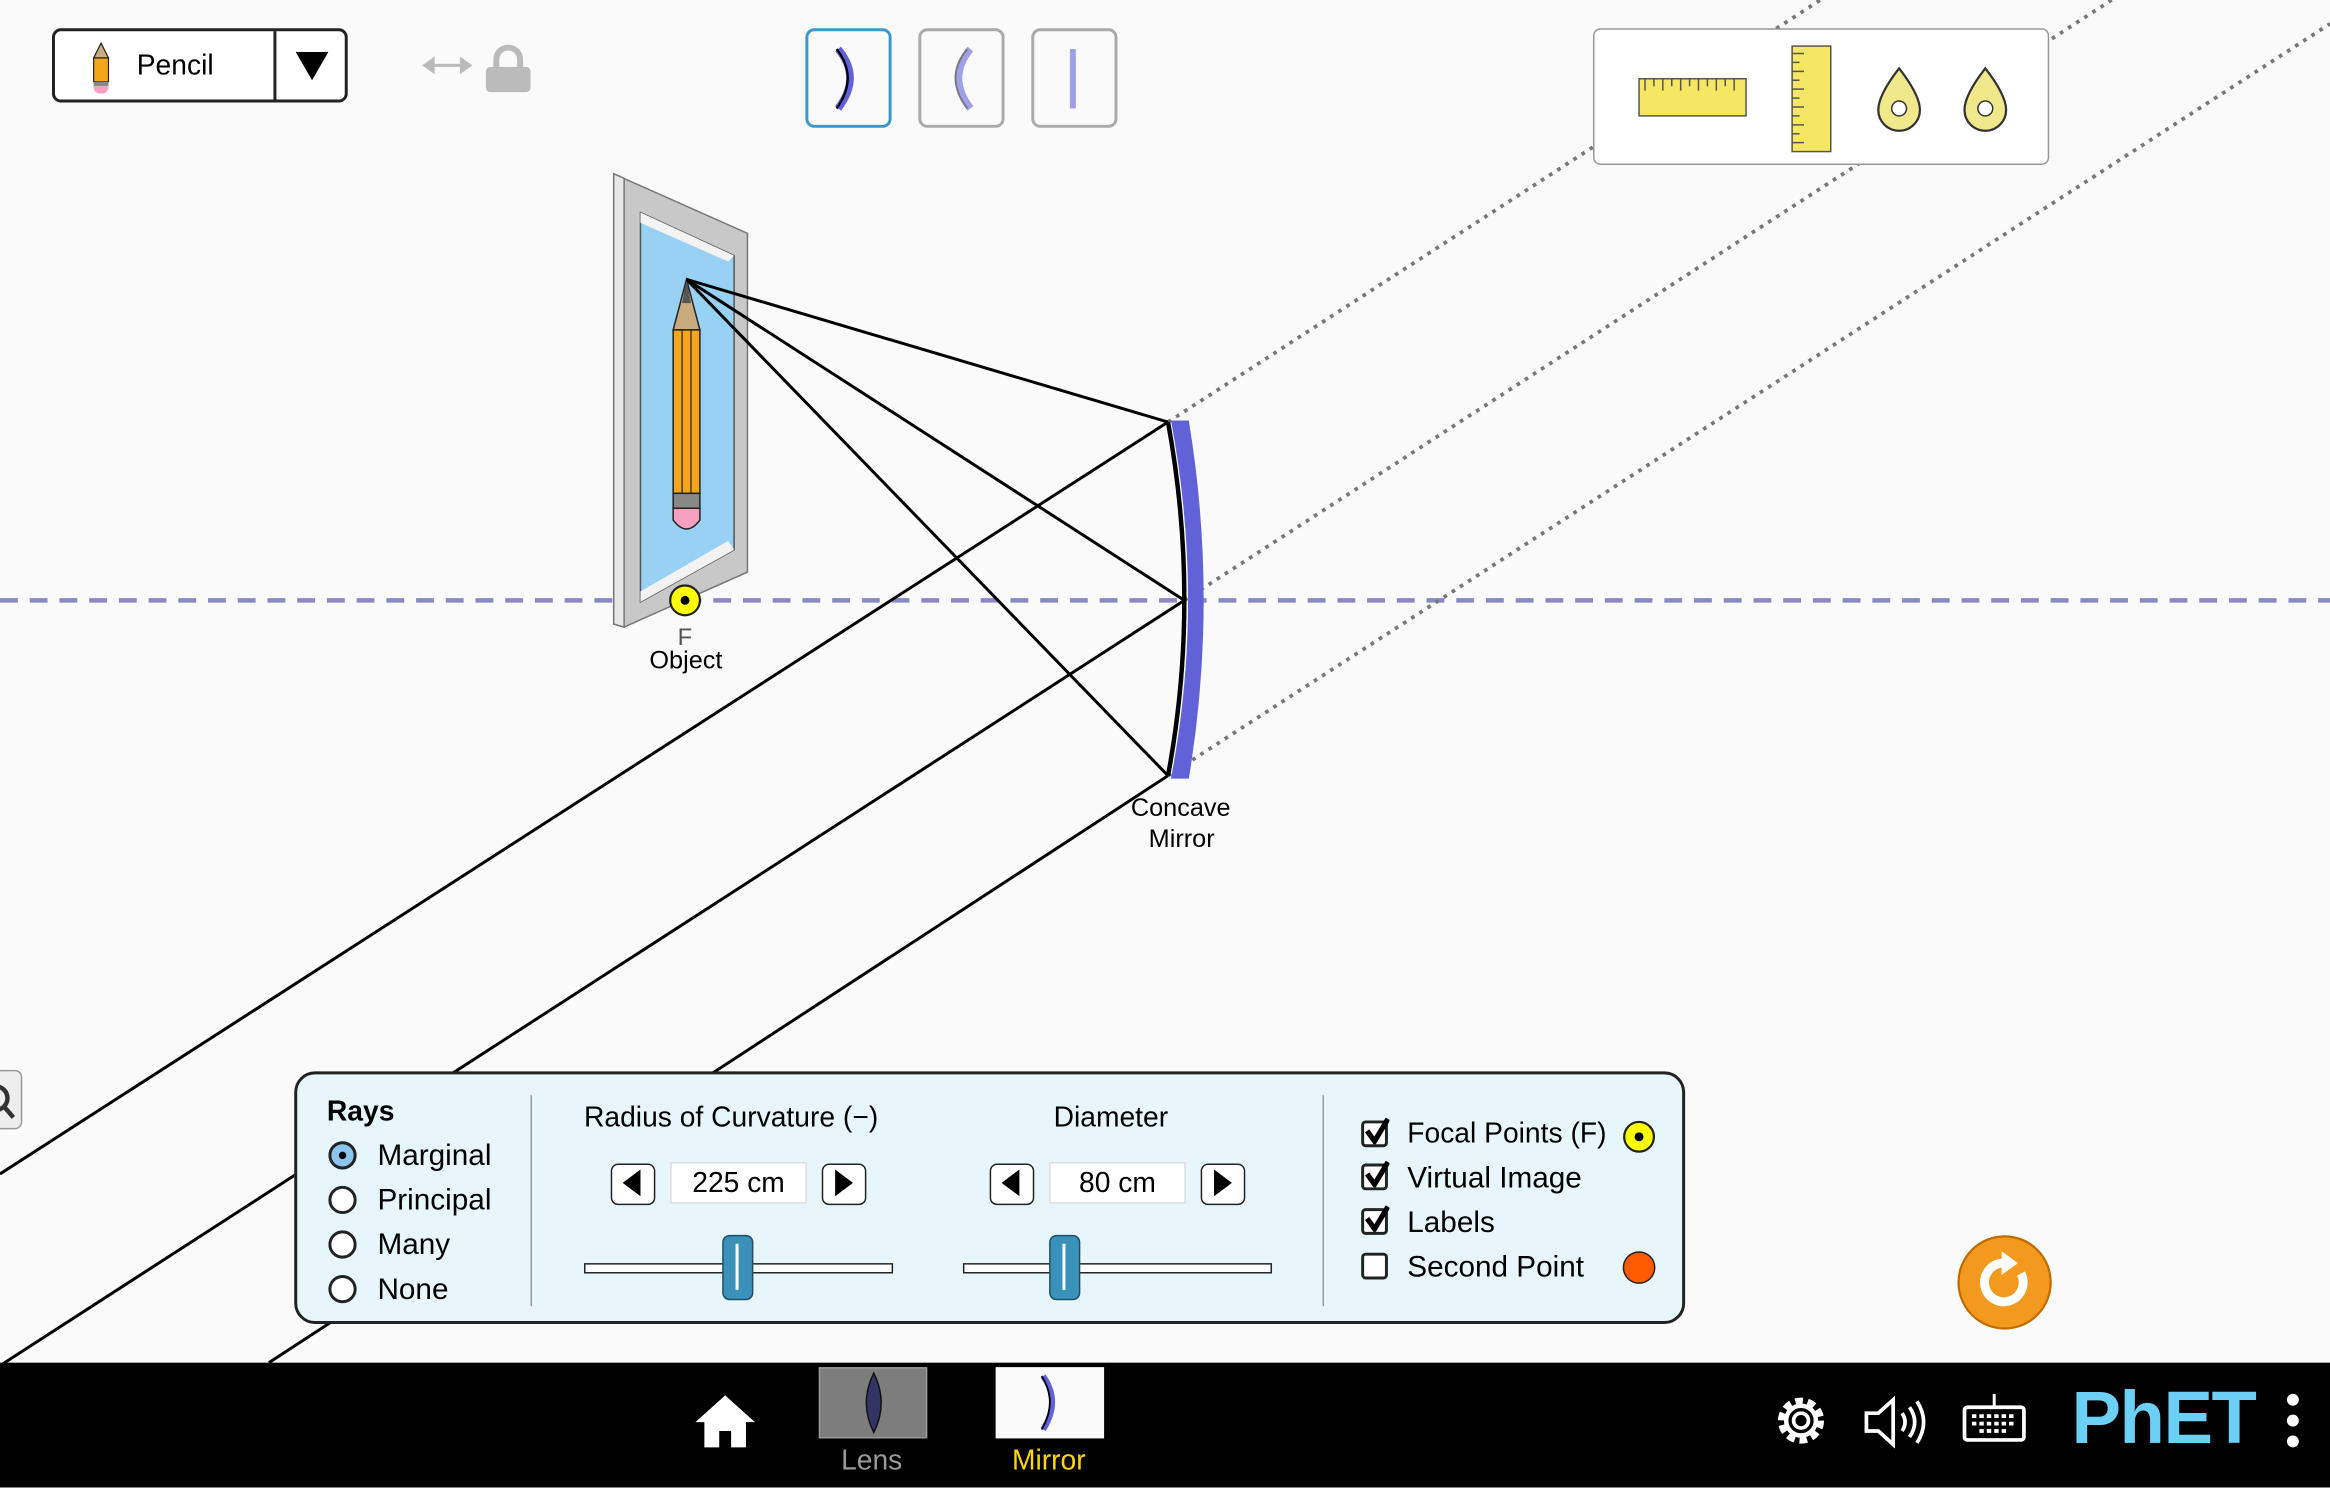 This screenshot has height=1488, width=2330. I want to click on magnifier-button, so click(11, 1099).